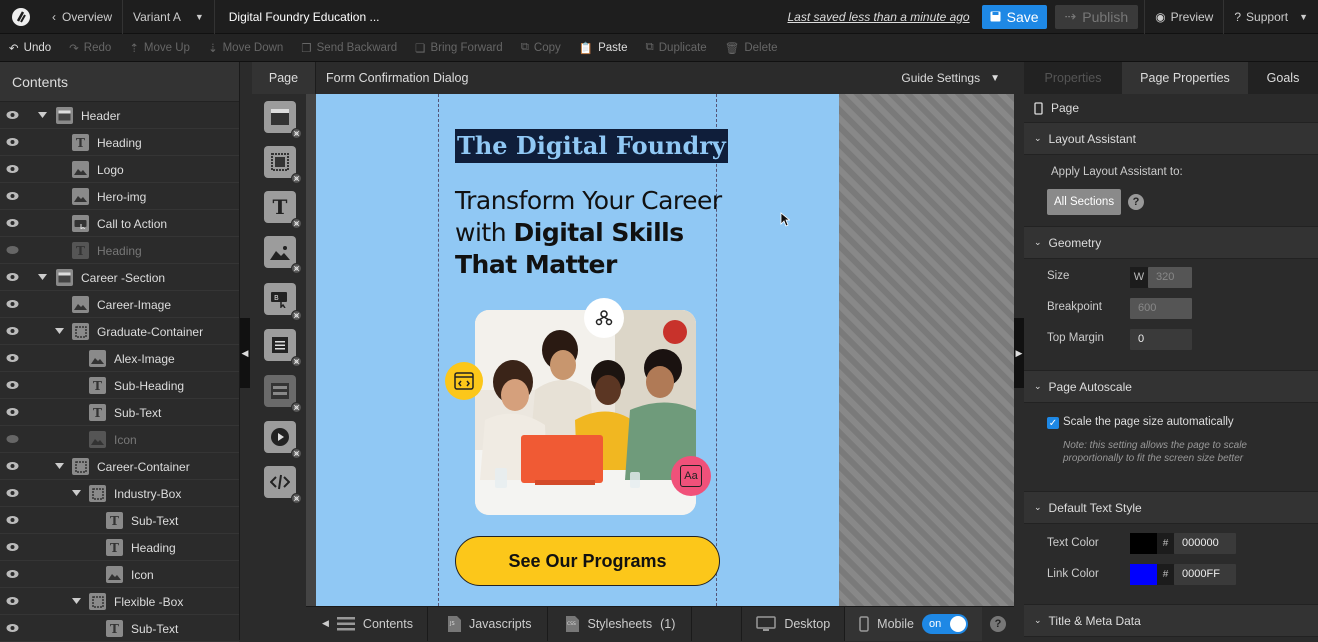  I want to click on paste-button: 📋 Paste, so click(603, 48).